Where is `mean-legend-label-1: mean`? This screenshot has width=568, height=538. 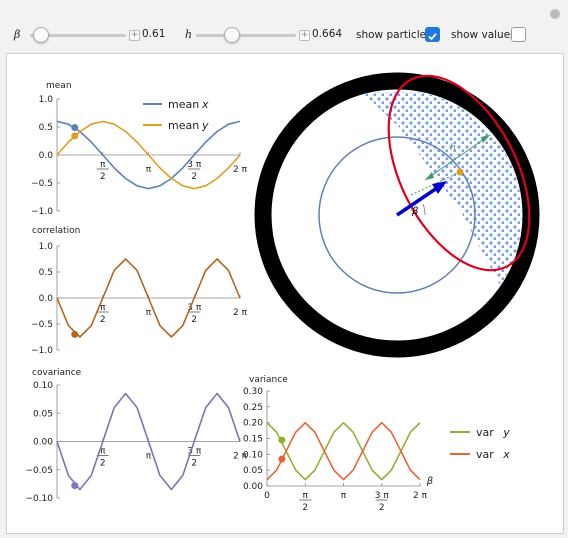
mean-legend-label-1: mean is located at coordinates (183, 125).